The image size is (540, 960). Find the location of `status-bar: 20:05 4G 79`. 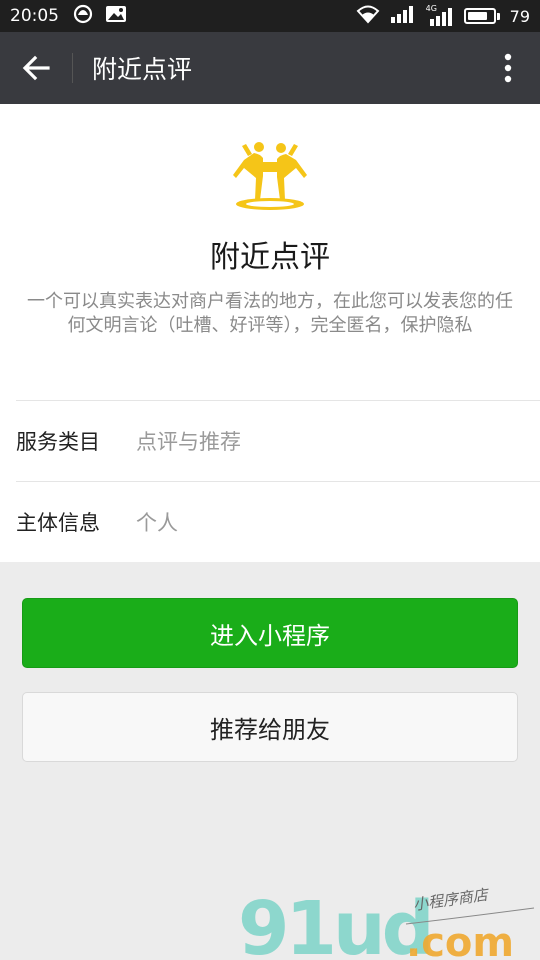

status-bar: 20:05 4G 79 is located at coordinates (270, 16).